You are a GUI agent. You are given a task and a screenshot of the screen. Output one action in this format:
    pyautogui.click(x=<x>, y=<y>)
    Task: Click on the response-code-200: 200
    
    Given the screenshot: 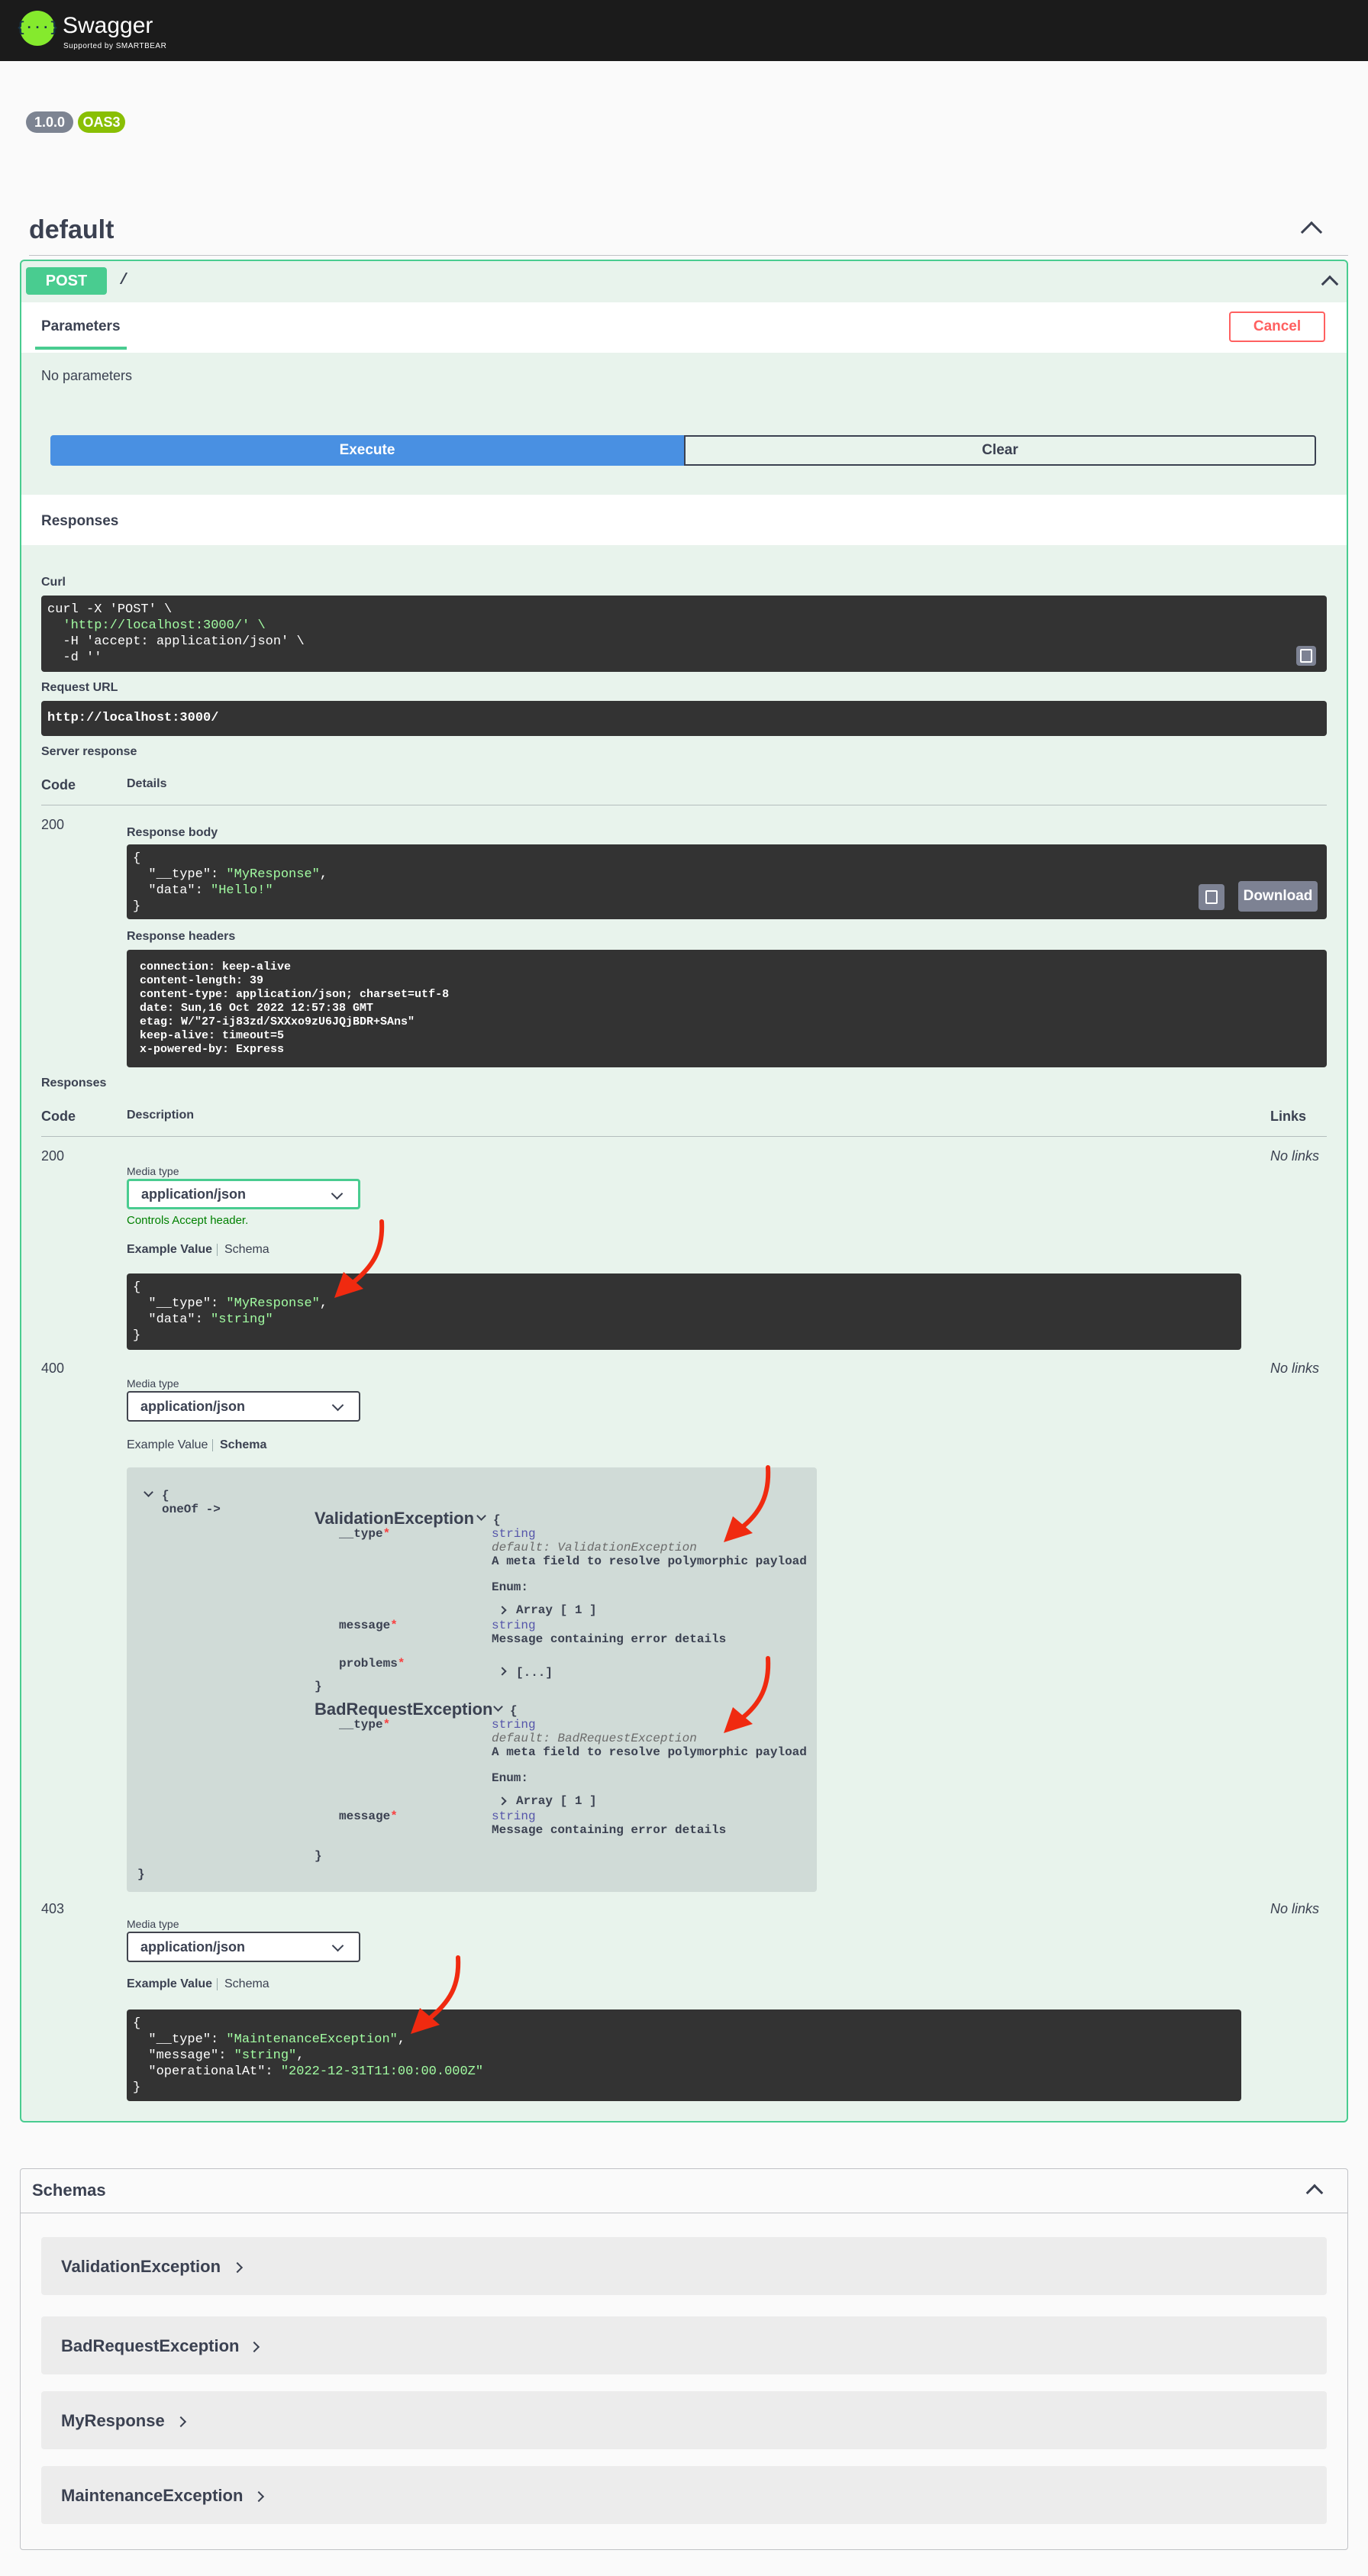 What is the action you would take?
    pyautogui.click(x=53, y=1156)
    